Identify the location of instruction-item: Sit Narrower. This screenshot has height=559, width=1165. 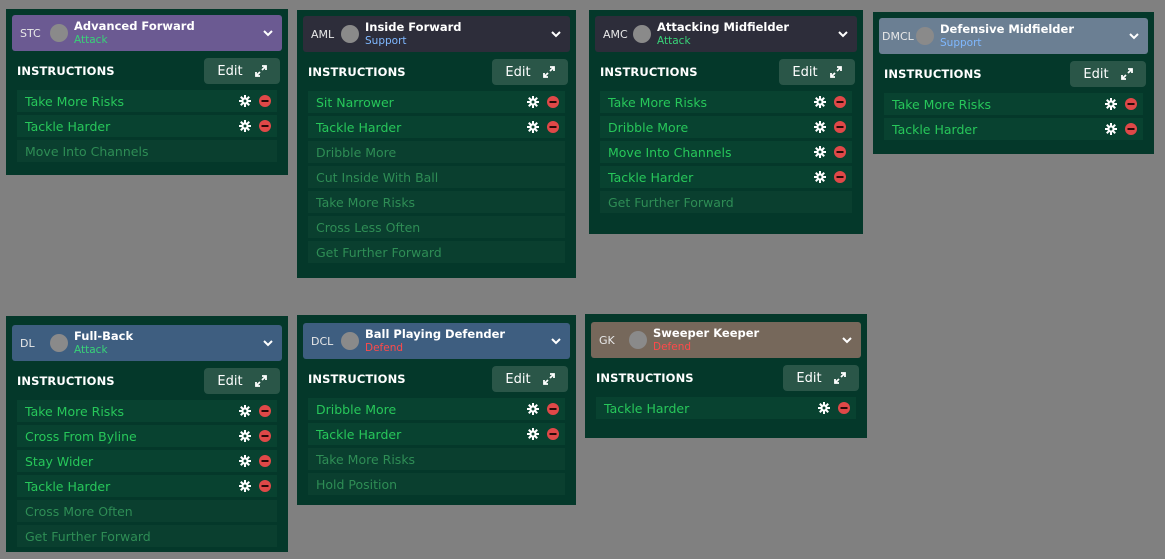
(436, 102).